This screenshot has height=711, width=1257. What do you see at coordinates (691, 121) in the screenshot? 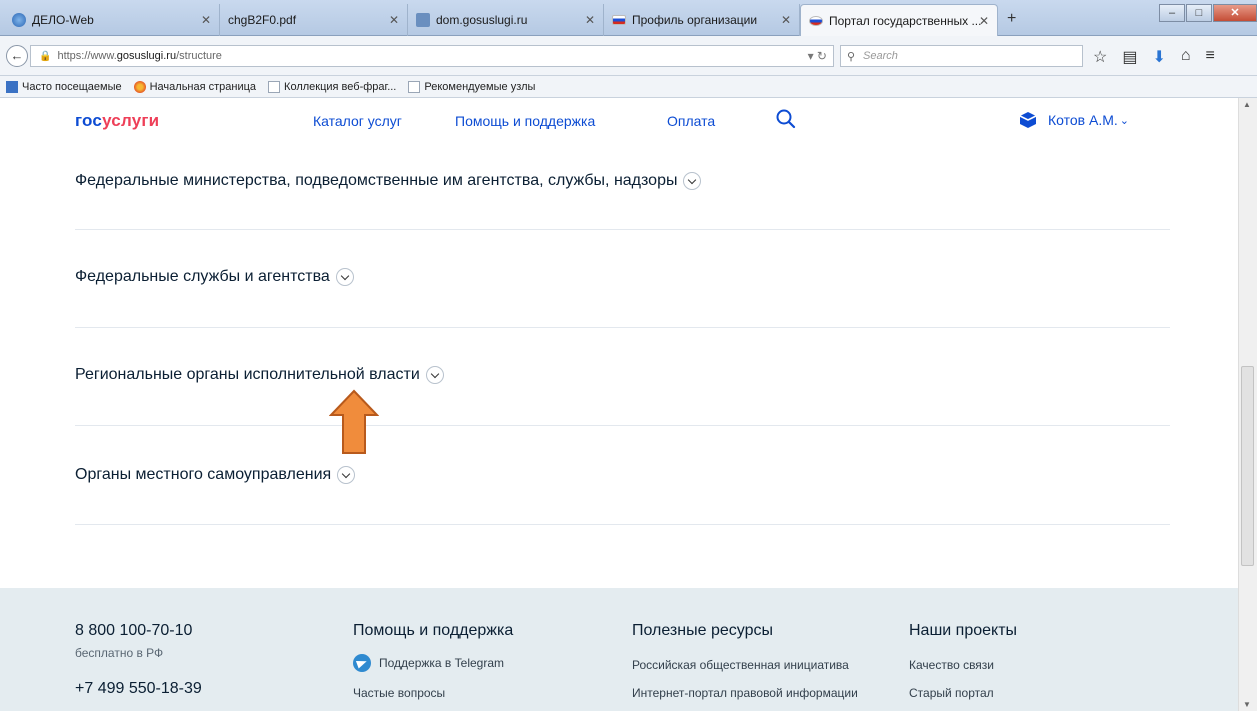
I see `nav-payment: Оплата` at bounding box center [691, 121].